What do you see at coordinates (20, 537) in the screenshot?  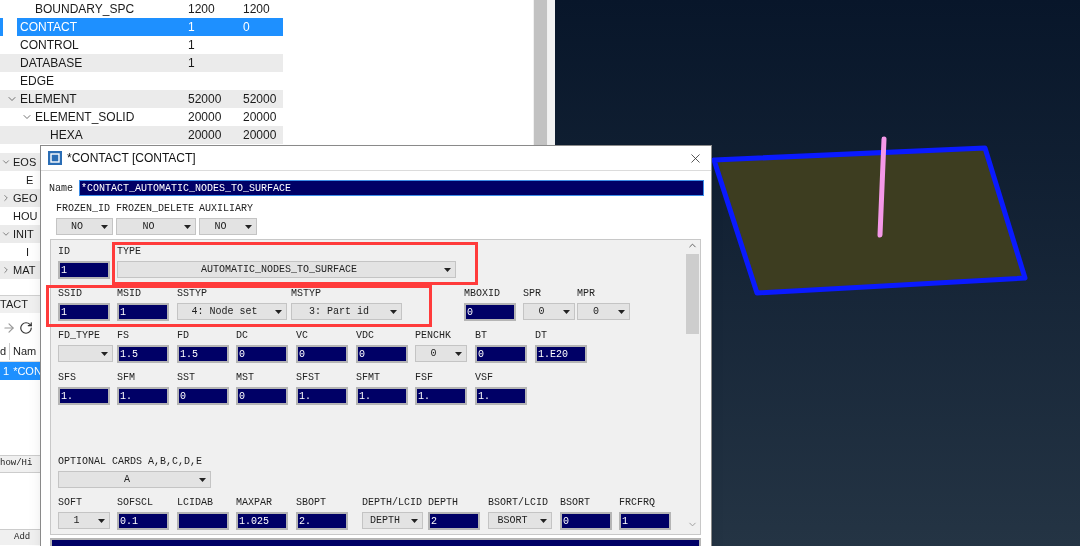 I see `add-button: Add` at bounding box center [20, 537].